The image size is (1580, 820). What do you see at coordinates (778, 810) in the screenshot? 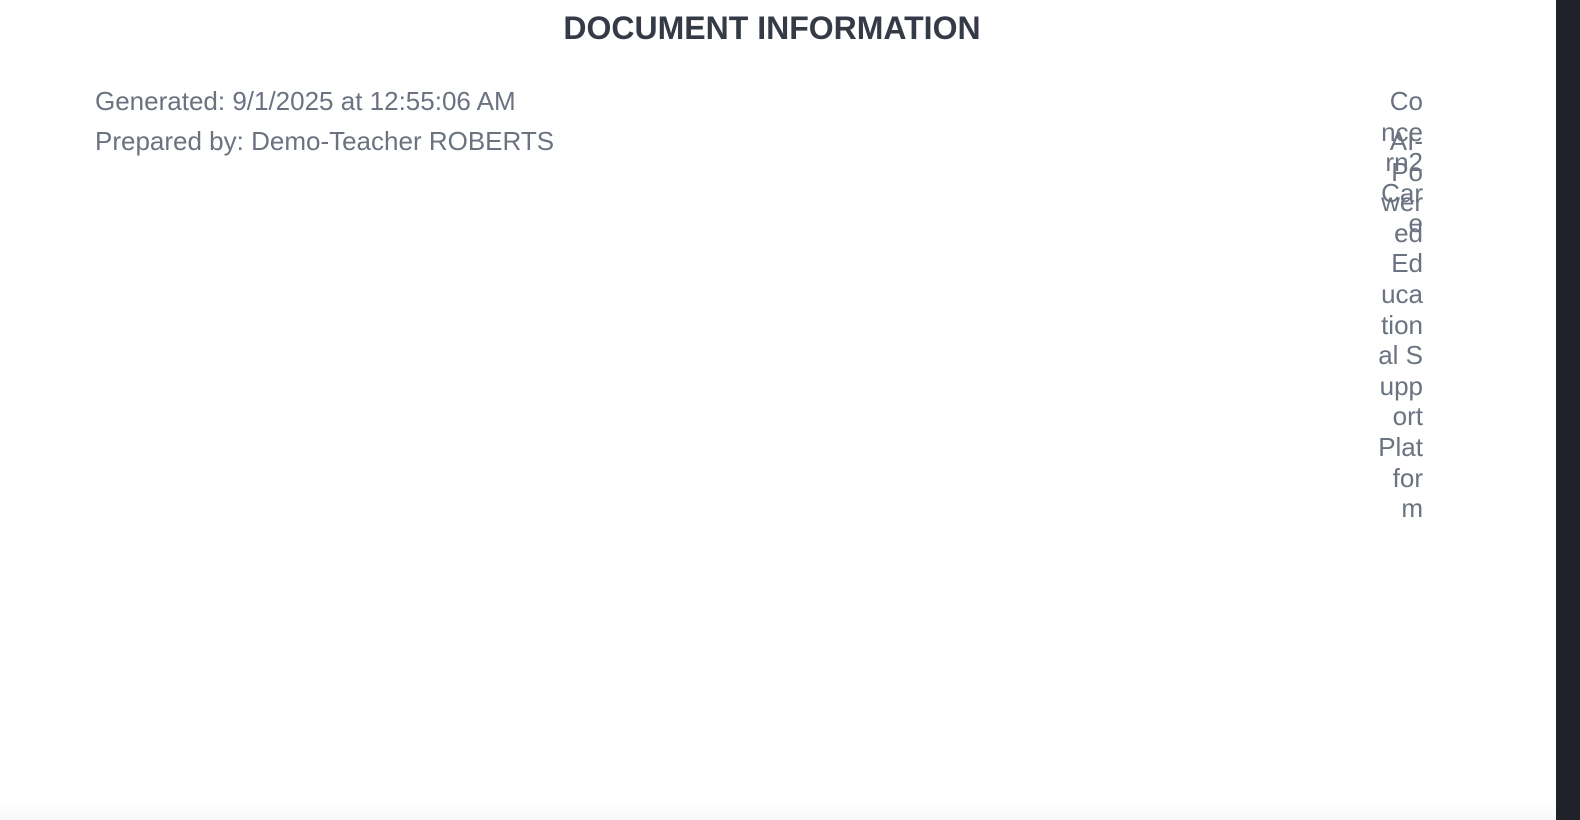
I see `page-bottom-shade` at bounding box center [778, 810].